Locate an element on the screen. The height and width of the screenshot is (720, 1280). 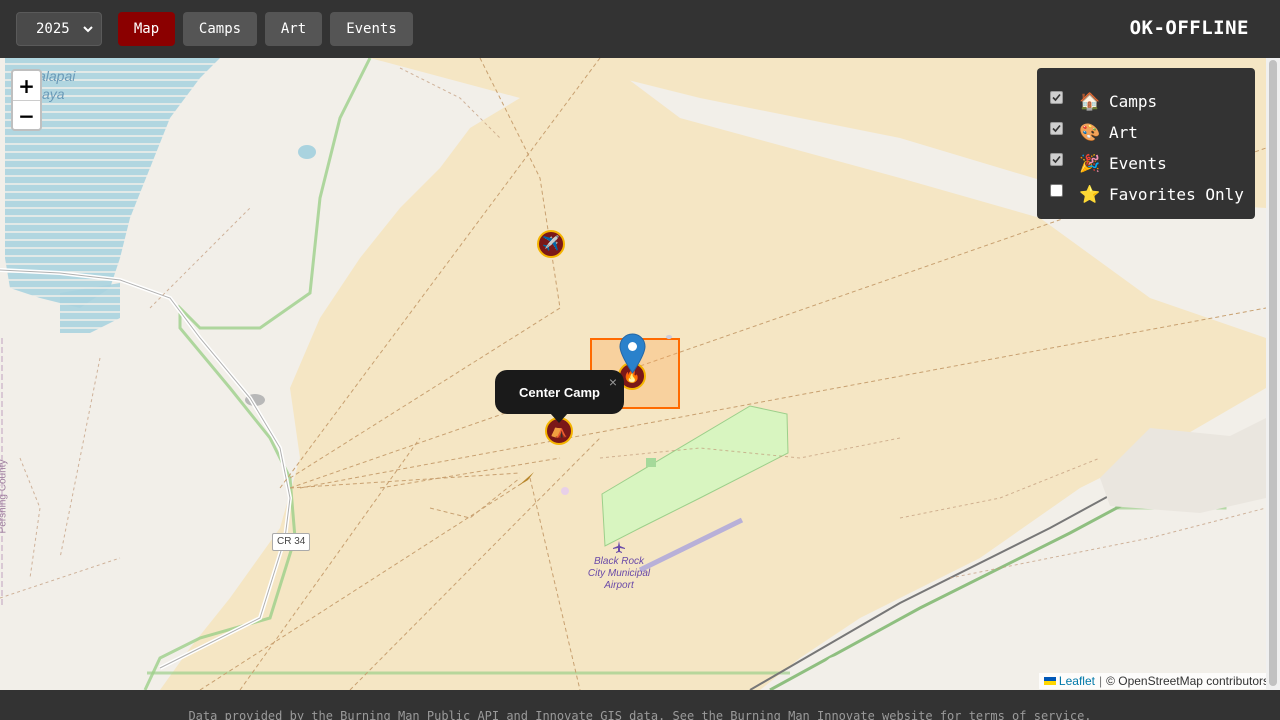
nav-camps-button: Camps is located at coordinates (220, 29).